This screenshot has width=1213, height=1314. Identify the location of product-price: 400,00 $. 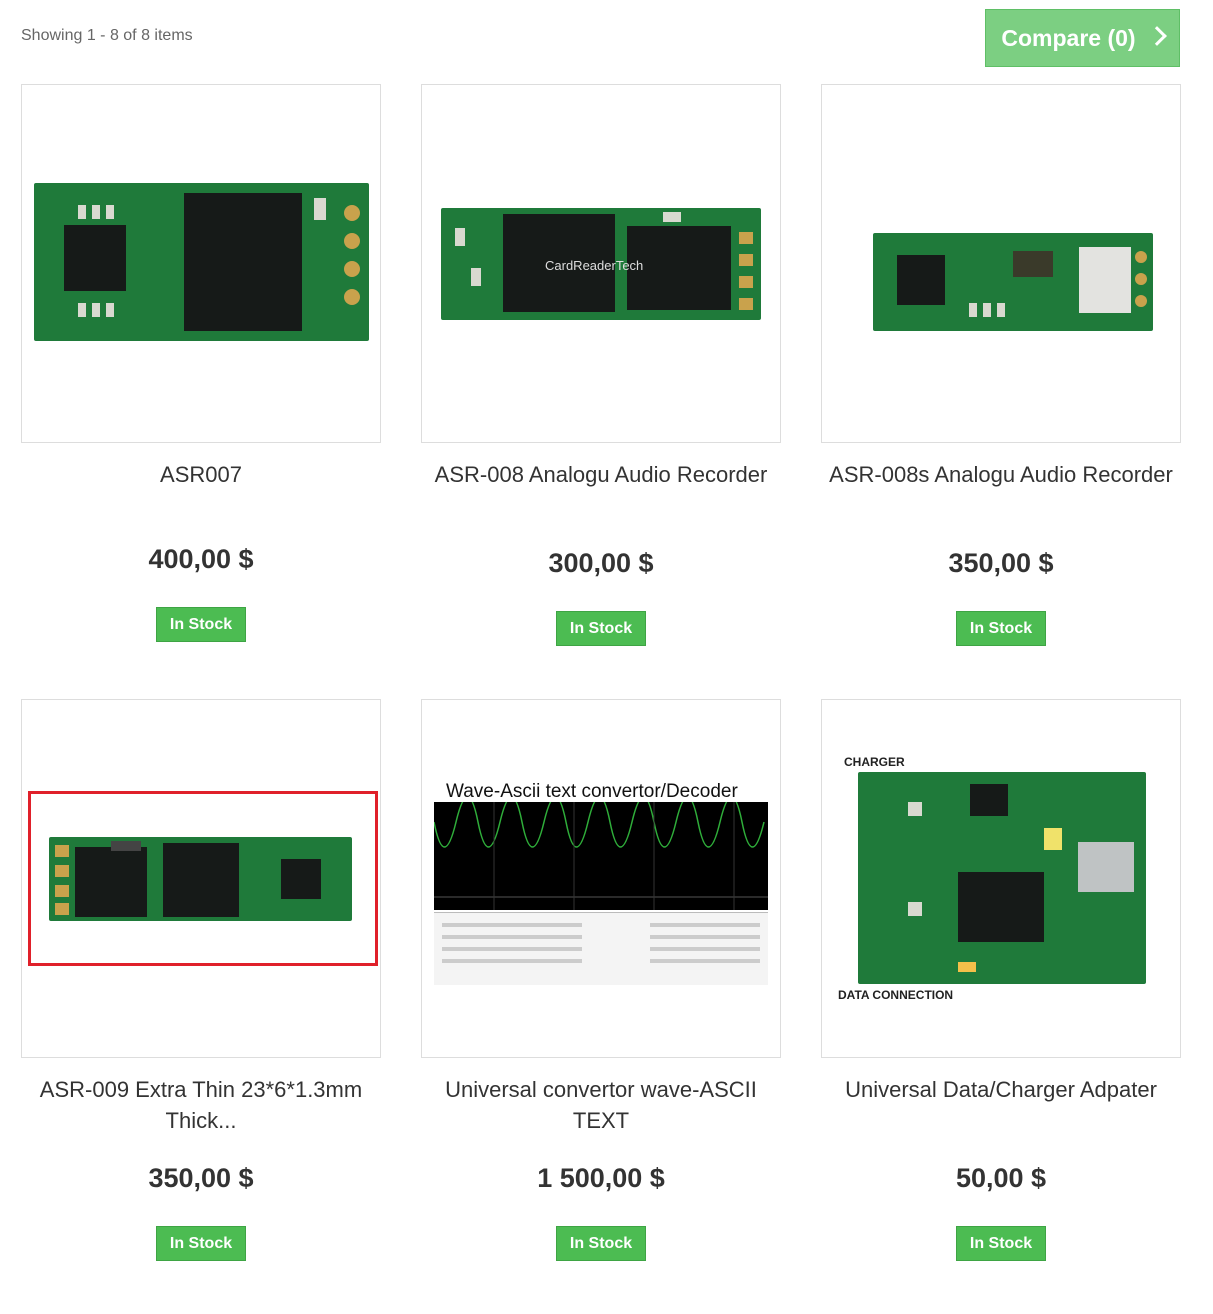
(201, 559).